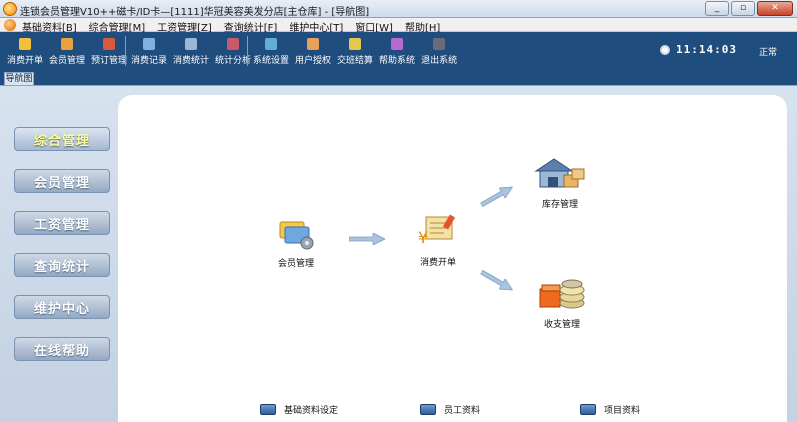  I want to click on sidebar-item-maintenance: 维护中心, so click(62, 307).